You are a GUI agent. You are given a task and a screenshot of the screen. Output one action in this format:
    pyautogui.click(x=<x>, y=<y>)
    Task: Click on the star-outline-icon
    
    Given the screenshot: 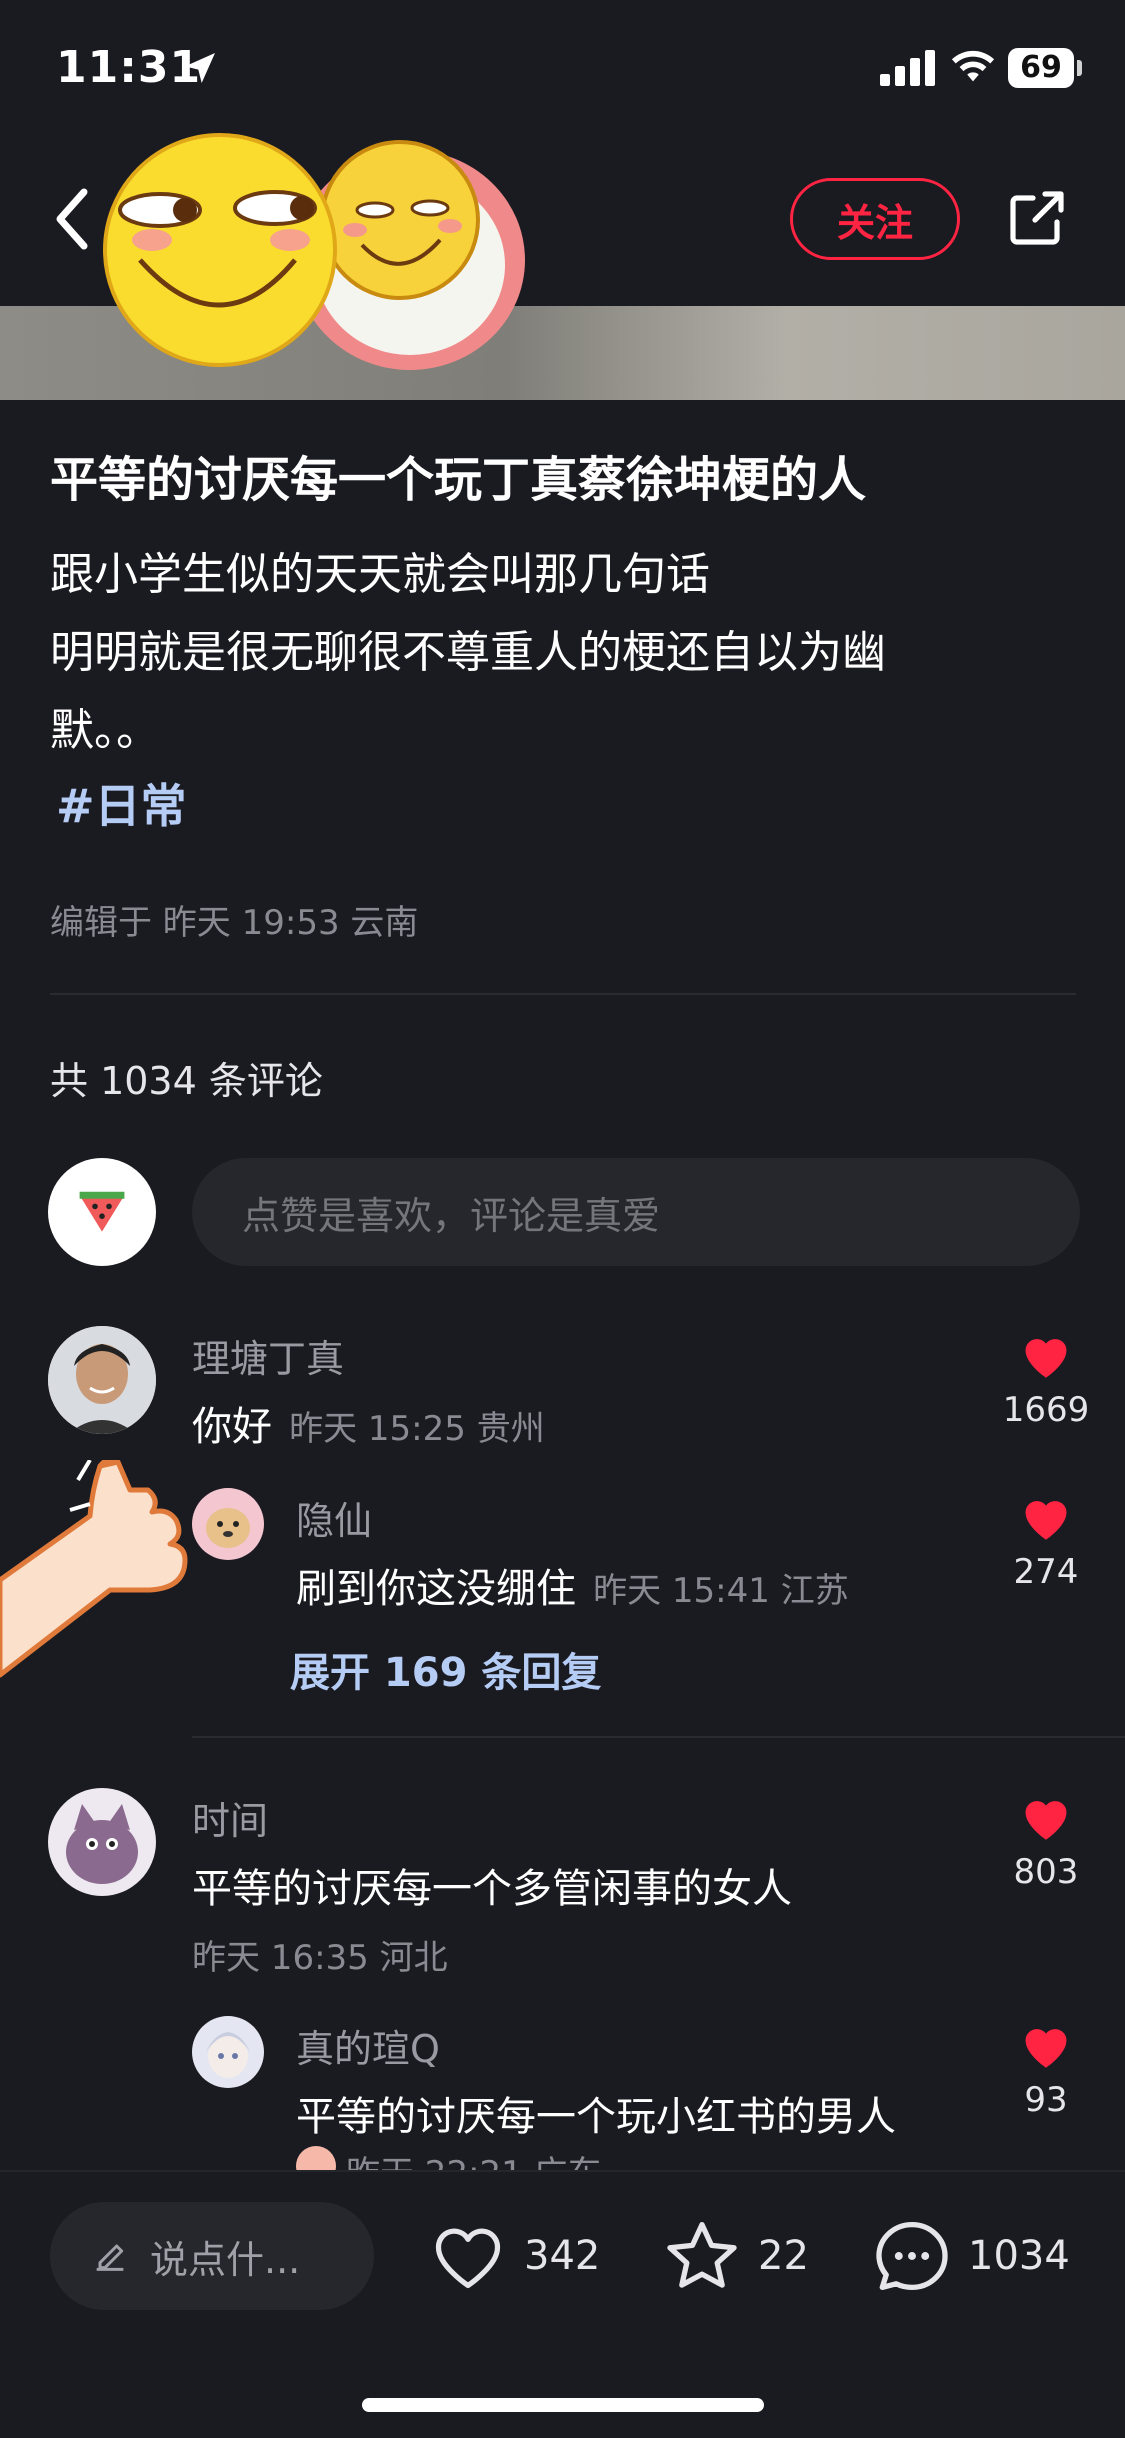 What is the action you would take?
    pyautogui.click(x=702, y=2254)
    